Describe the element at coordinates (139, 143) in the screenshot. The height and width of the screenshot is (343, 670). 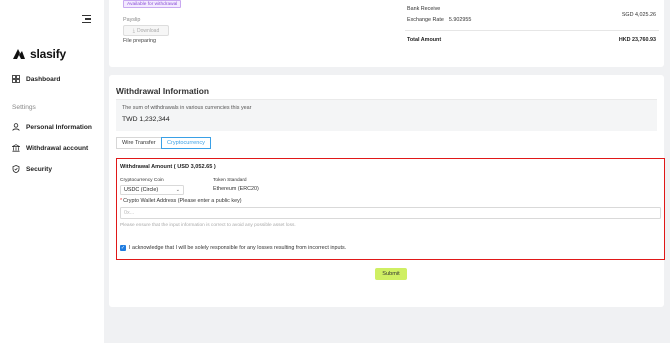
I see `tab-wire-transfer: Wire Transfer` at that location.